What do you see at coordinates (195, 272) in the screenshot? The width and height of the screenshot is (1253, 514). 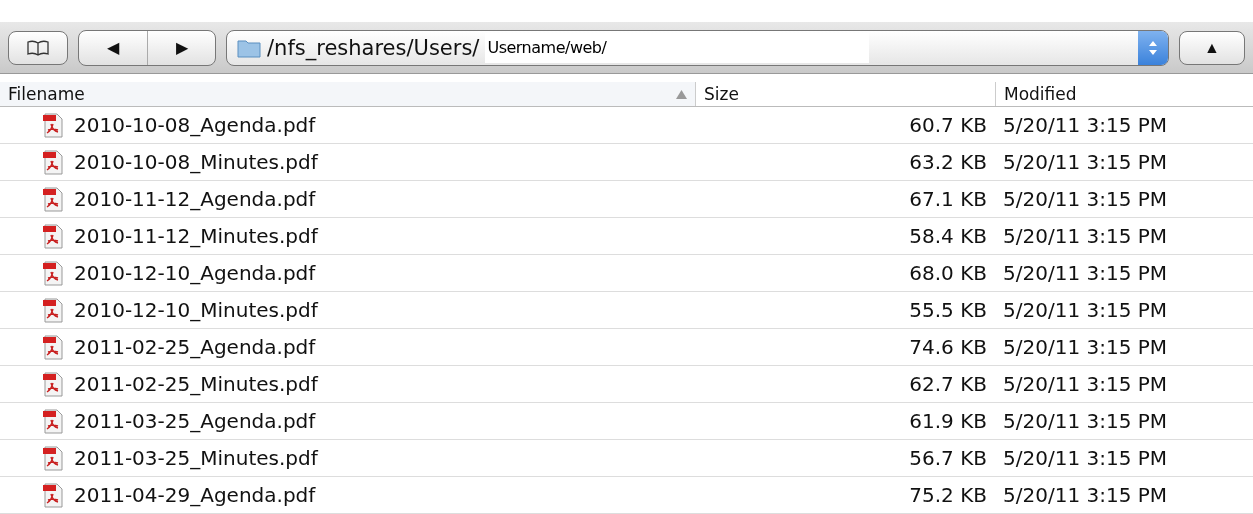 I see `file-name: 2010-12-10_Agenda.pdf` at bounding box center [195, 272].